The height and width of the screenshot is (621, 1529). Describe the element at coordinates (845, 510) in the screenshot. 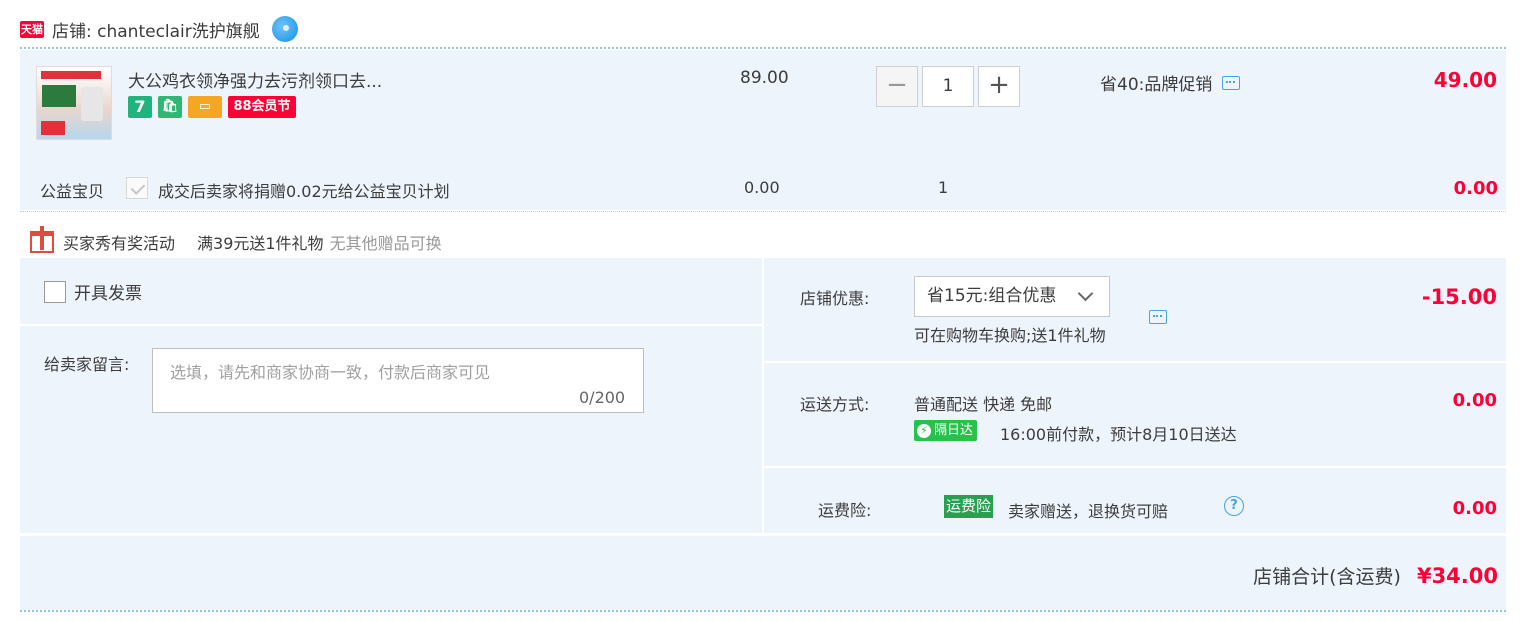

I see `insurance-label: 运费险:` at that location.